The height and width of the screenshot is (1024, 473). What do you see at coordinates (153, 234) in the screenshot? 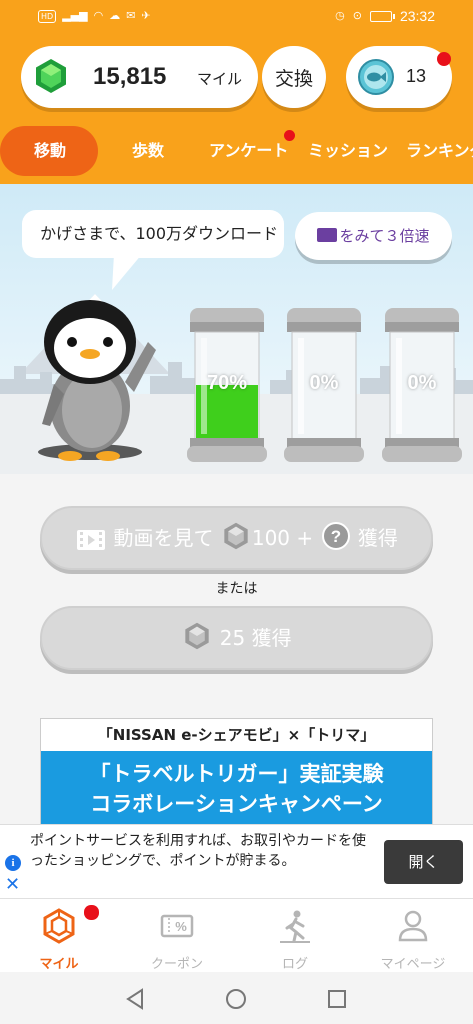
I see `speech-bubble: かげさまで、100万ダウンロード` at bounding box center [153, 234].